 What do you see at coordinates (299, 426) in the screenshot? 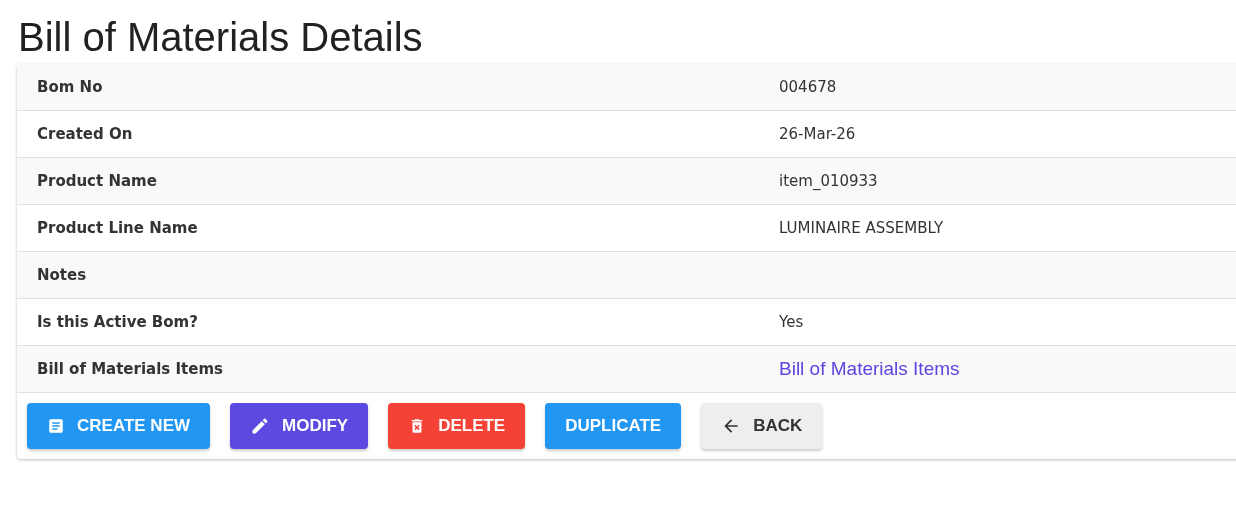
I see `action-button: MODIFY` at bounding box center [299, 426].